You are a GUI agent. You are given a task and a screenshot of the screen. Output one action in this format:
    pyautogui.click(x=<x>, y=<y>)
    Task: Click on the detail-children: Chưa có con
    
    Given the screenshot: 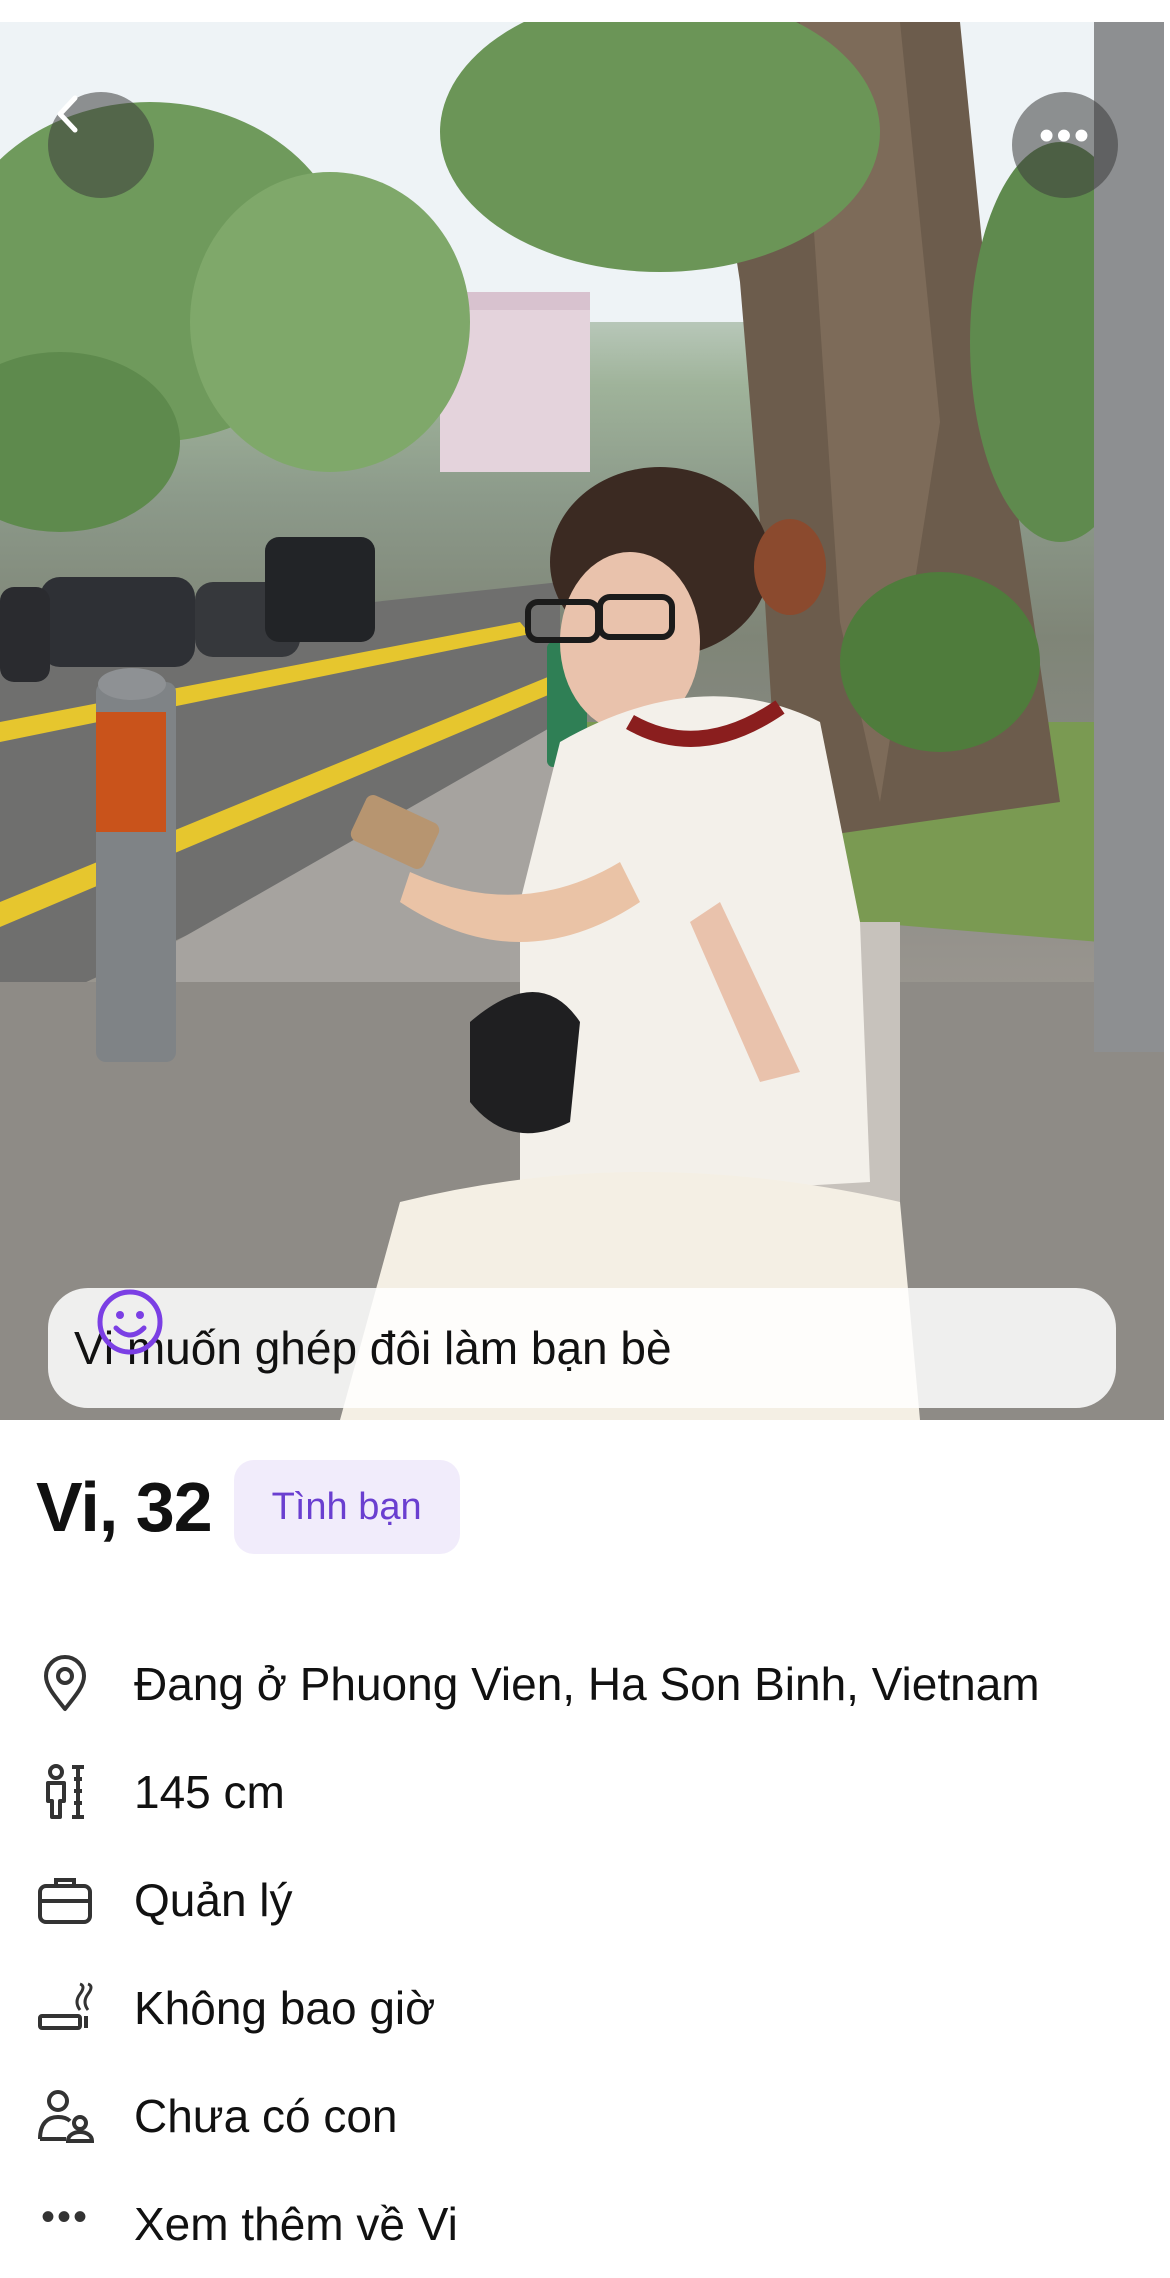 What is the action you would take?
    pyautogui.click(x=596, y=2116)
    